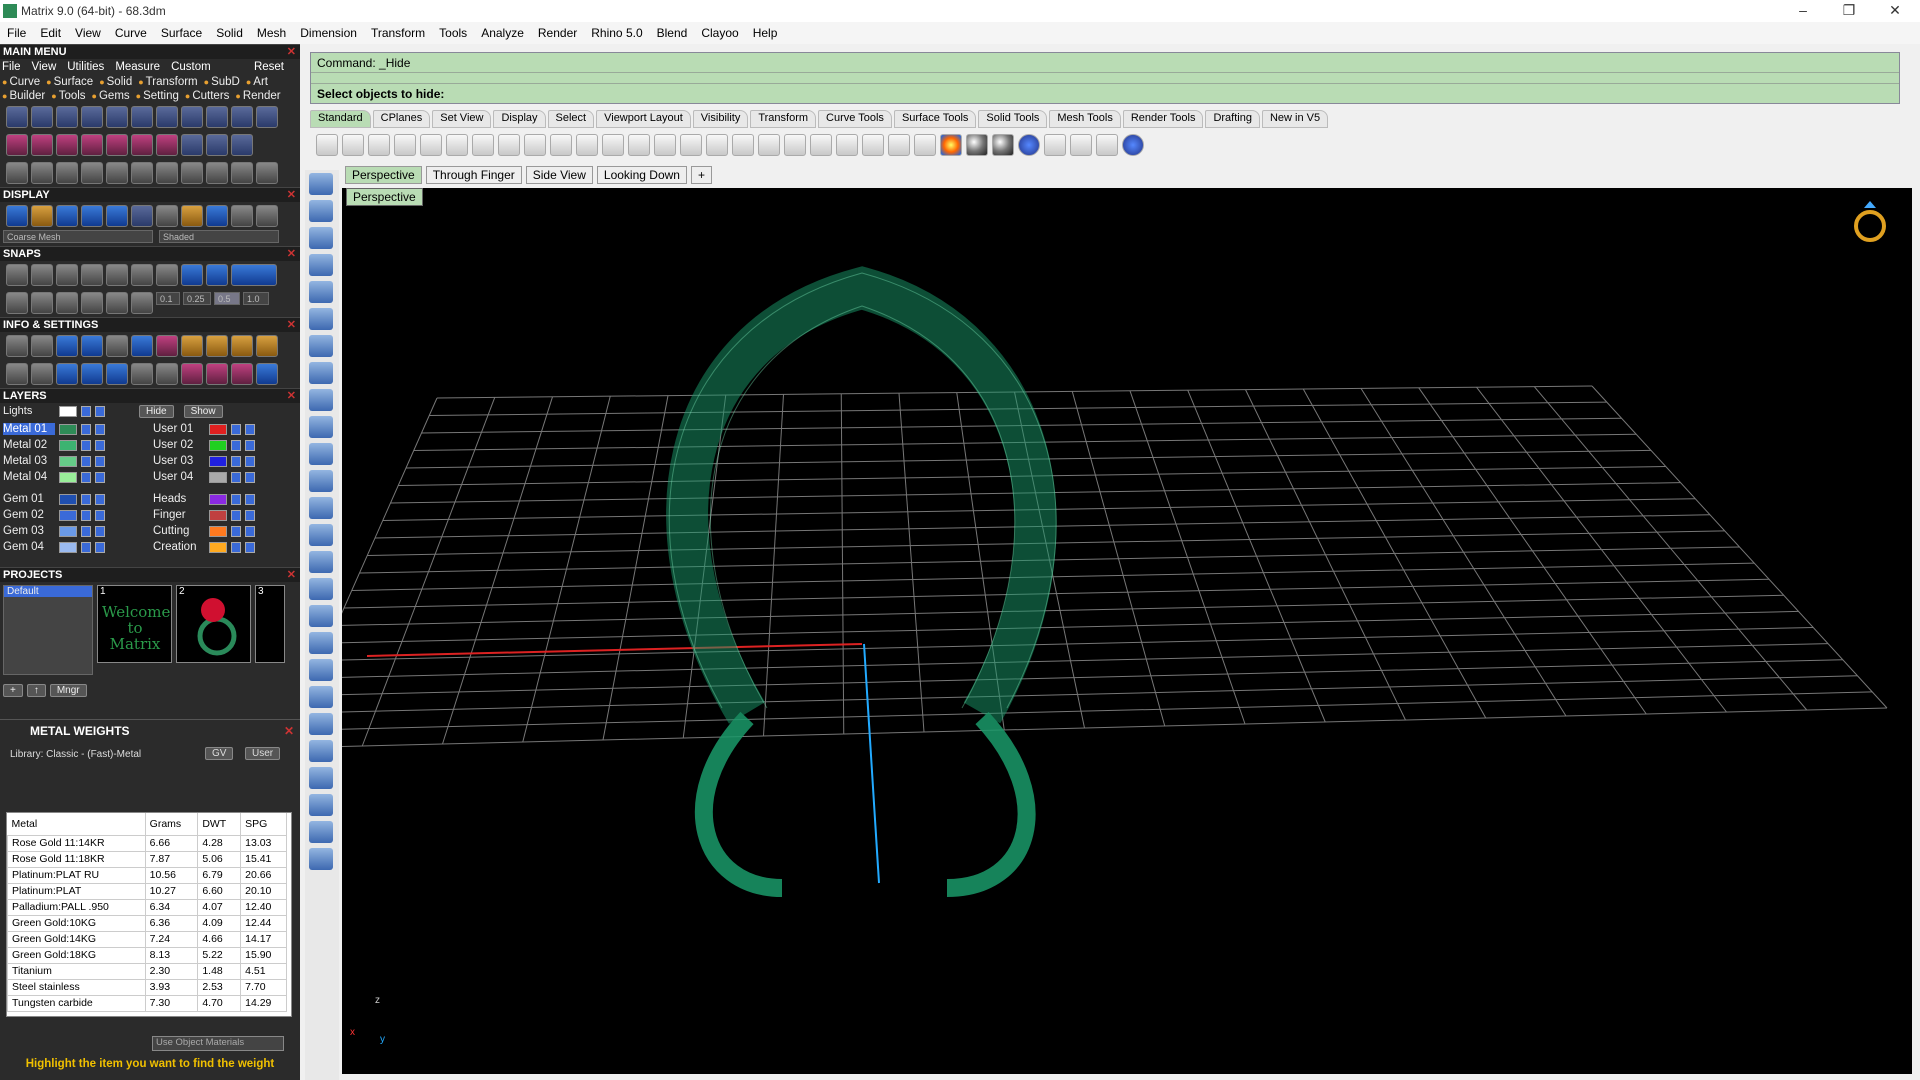  Describe the element at coordinates (1295, 119) in the screenshot. I see `toolbar-tab: New in V5` at that location.